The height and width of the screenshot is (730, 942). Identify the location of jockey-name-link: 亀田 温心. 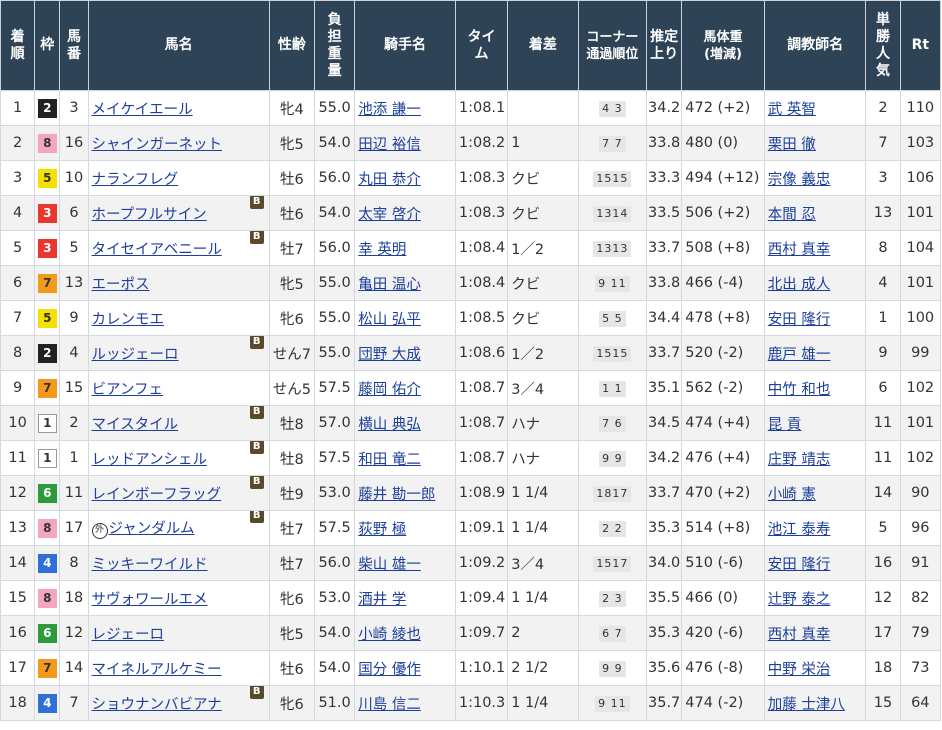
(389, 285).